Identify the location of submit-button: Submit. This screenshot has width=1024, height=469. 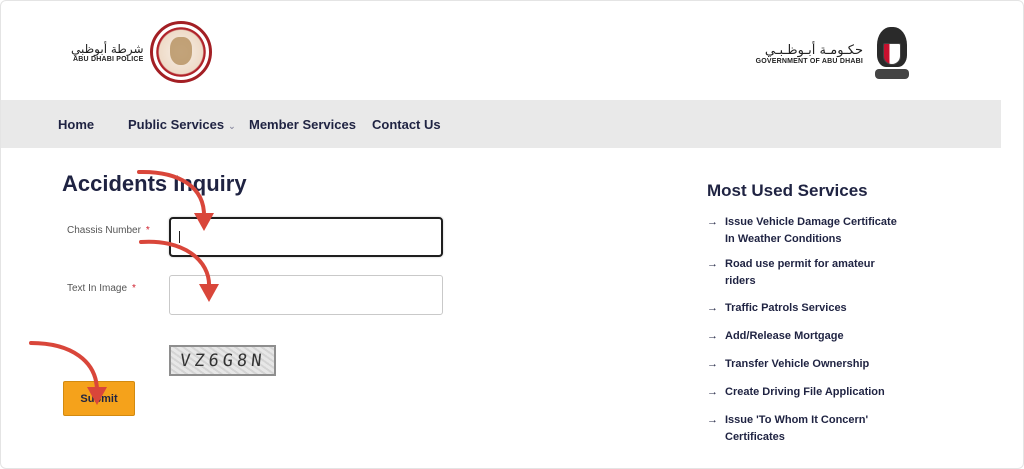
(99, 398).